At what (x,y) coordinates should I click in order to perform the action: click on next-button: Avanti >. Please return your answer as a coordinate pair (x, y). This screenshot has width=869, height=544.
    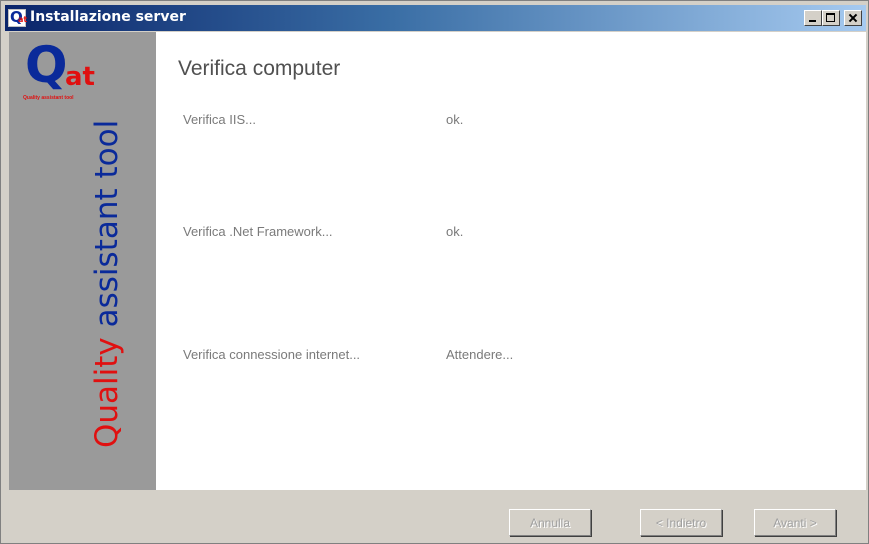
    Looking at the image, I should click on (795, 522).